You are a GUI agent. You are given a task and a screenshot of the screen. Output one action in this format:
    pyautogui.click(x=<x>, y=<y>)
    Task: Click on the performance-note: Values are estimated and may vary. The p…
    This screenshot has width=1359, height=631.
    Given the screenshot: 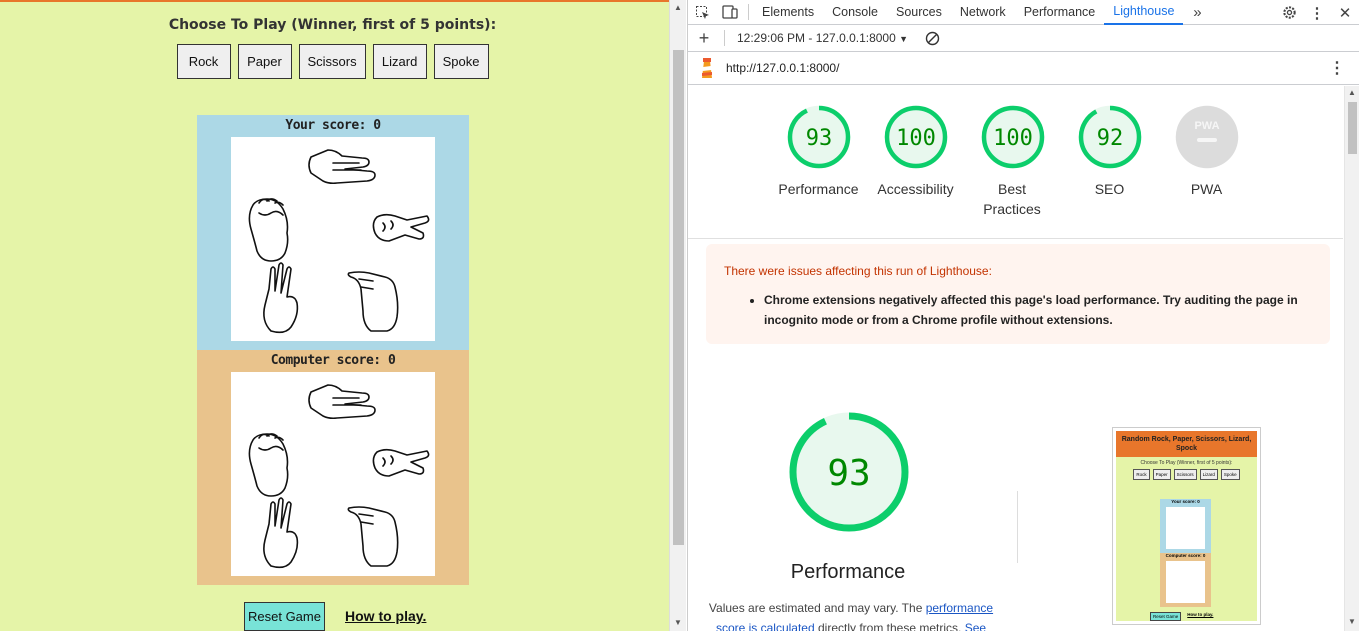 What is the action you would take?
    pyautogui.click(x=851, y=614)
    